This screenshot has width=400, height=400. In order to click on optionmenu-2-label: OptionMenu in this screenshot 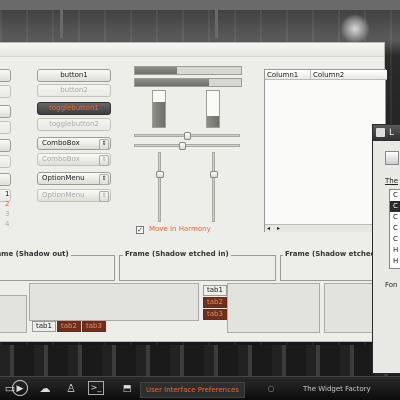, I will do `click(63, 195)`.